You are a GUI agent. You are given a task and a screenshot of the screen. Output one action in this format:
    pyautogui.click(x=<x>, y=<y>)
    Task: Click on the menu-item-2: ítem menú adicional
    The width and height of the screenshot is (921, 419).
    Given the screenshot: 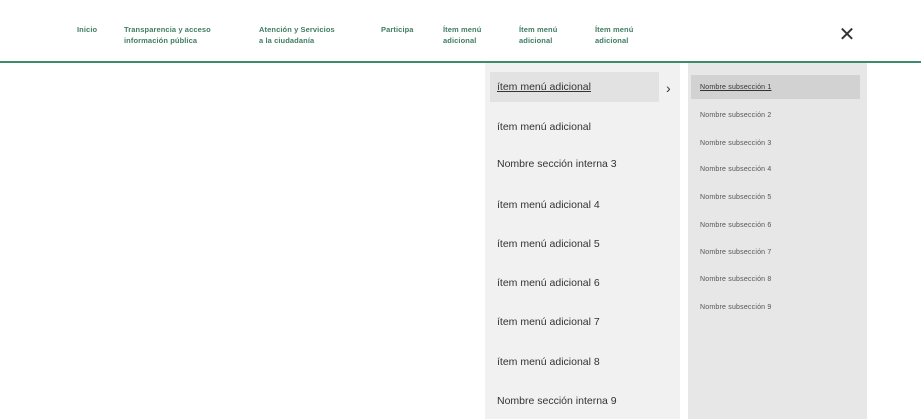 What is the action you would take?
    pyautogui.click(x=574, y=127)
    